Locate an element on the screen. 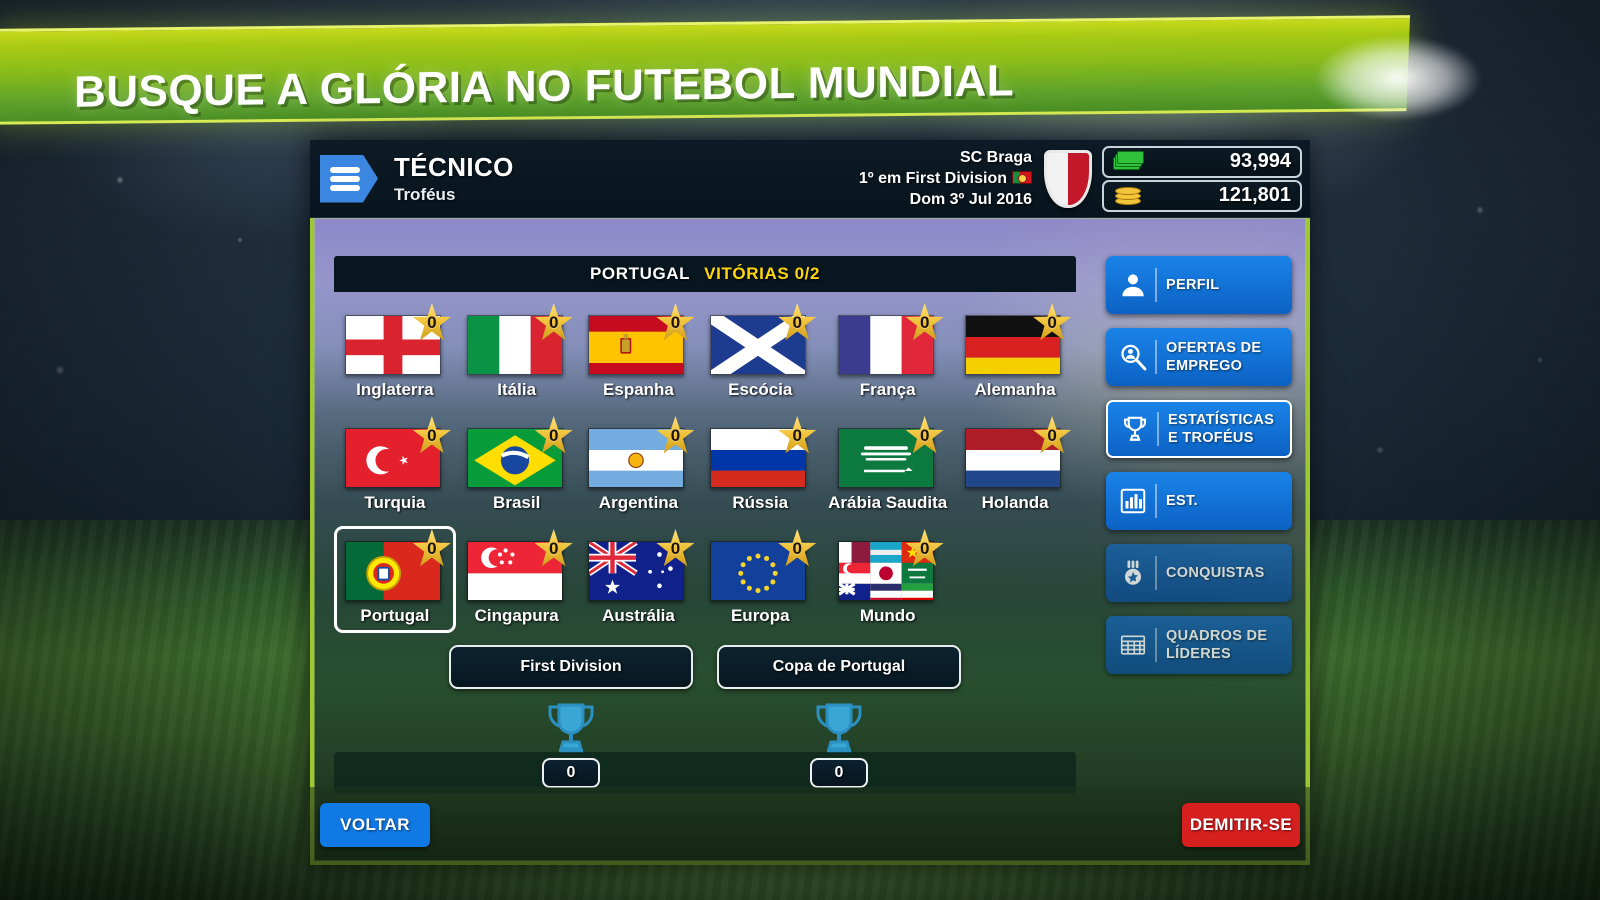 The height and width of the screenshot is (900, 1600). menu-item-label: OFERTAS DE EMPREGO is located at coordinates (1214, 356).